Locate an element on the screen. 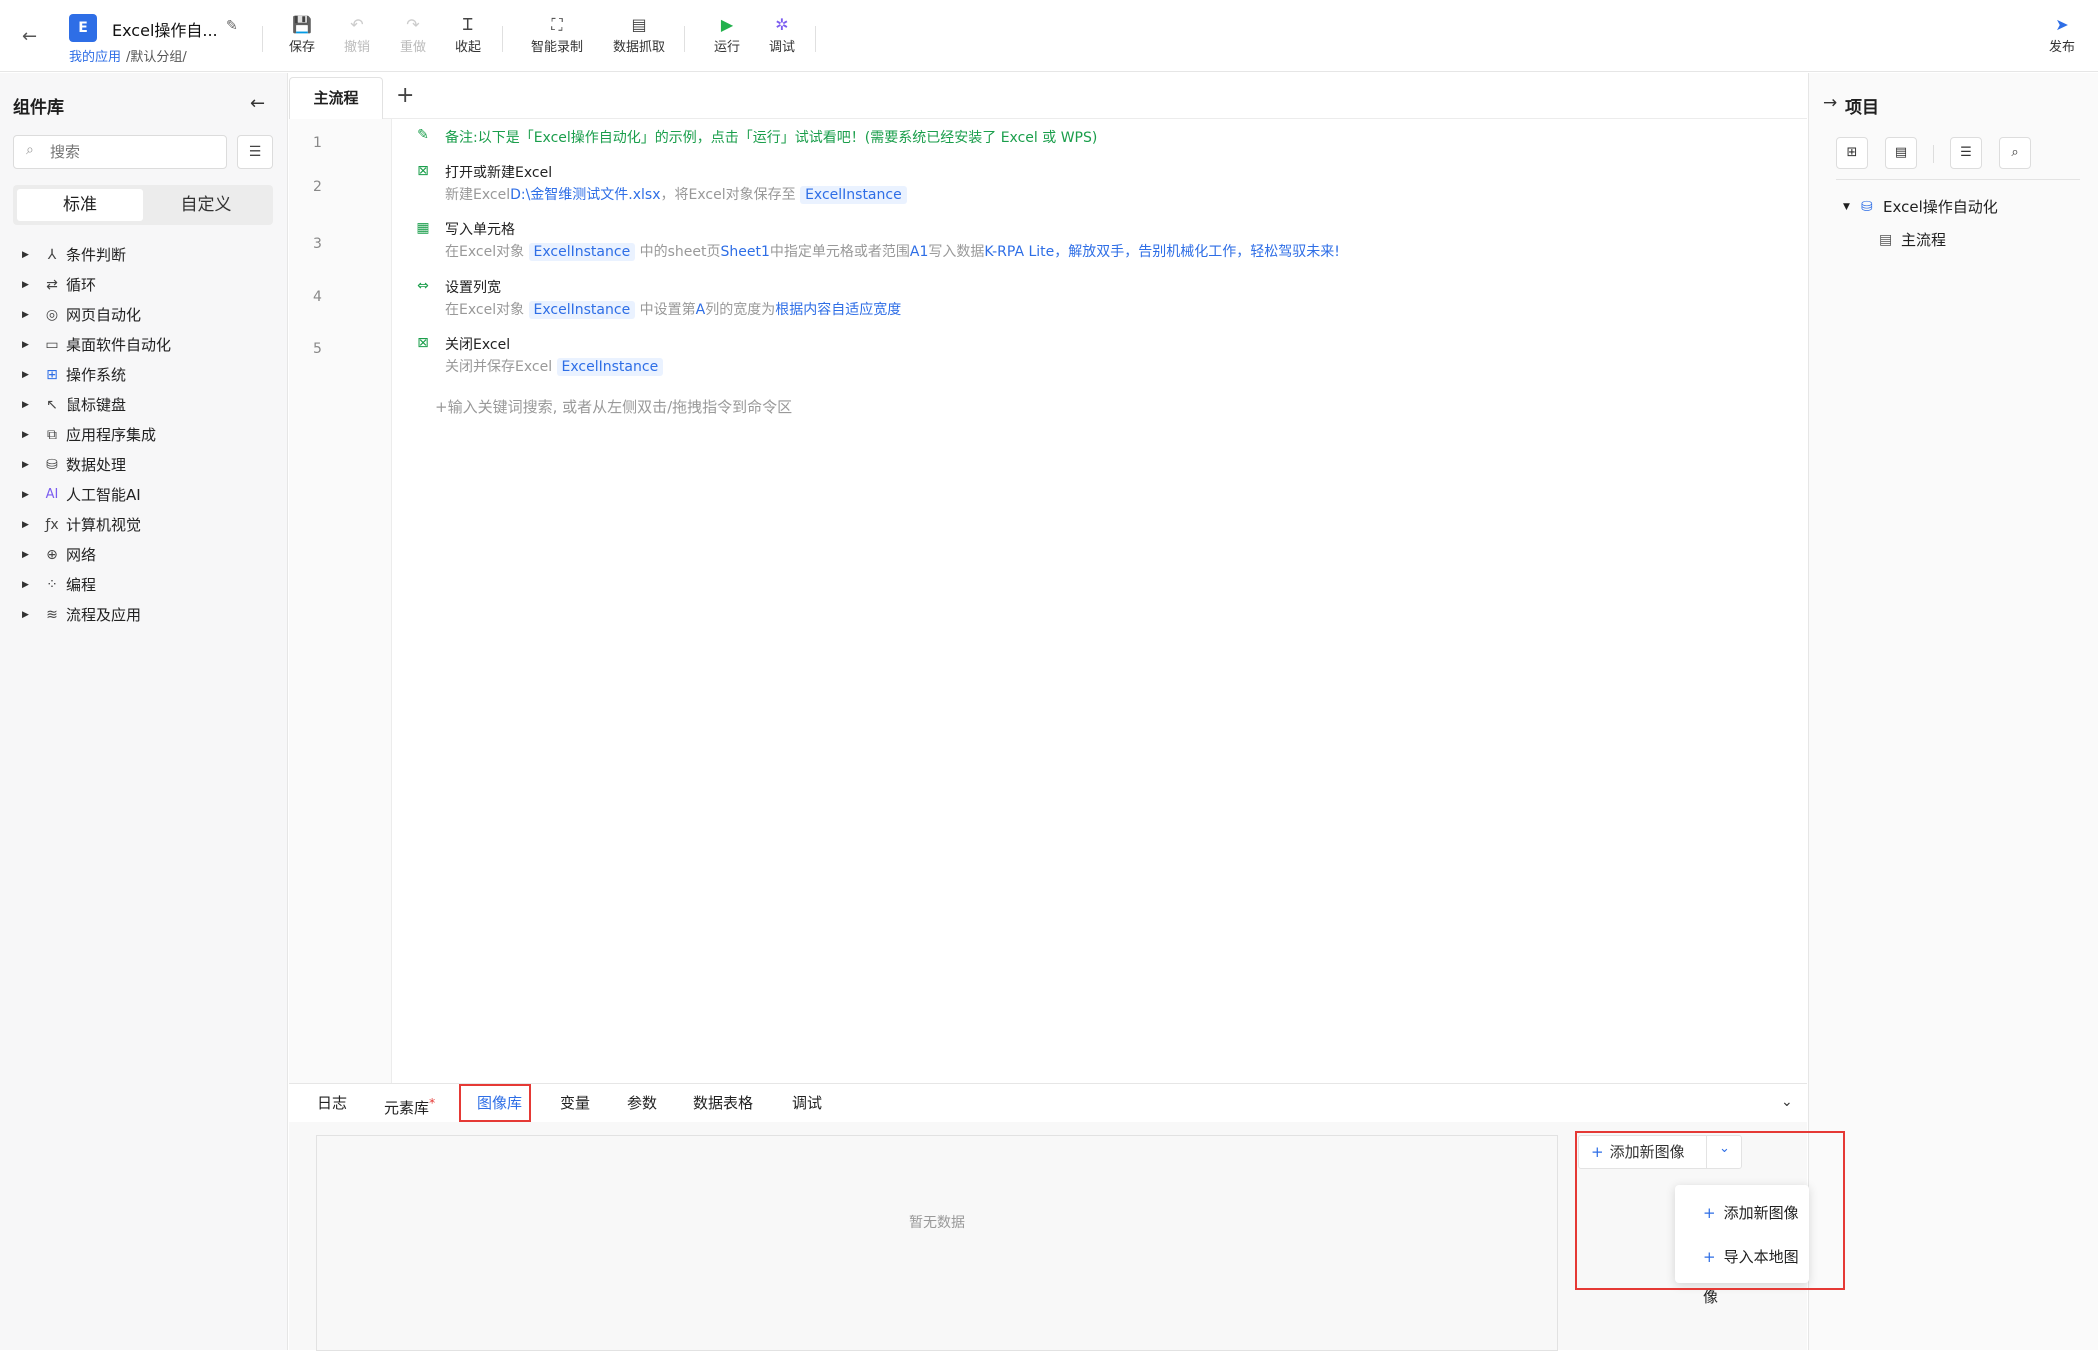 The image size is (2098, 1351). tree-root-project: ▼ ⛁ Excel操作自动化 is located at coordinates (1920, 206).